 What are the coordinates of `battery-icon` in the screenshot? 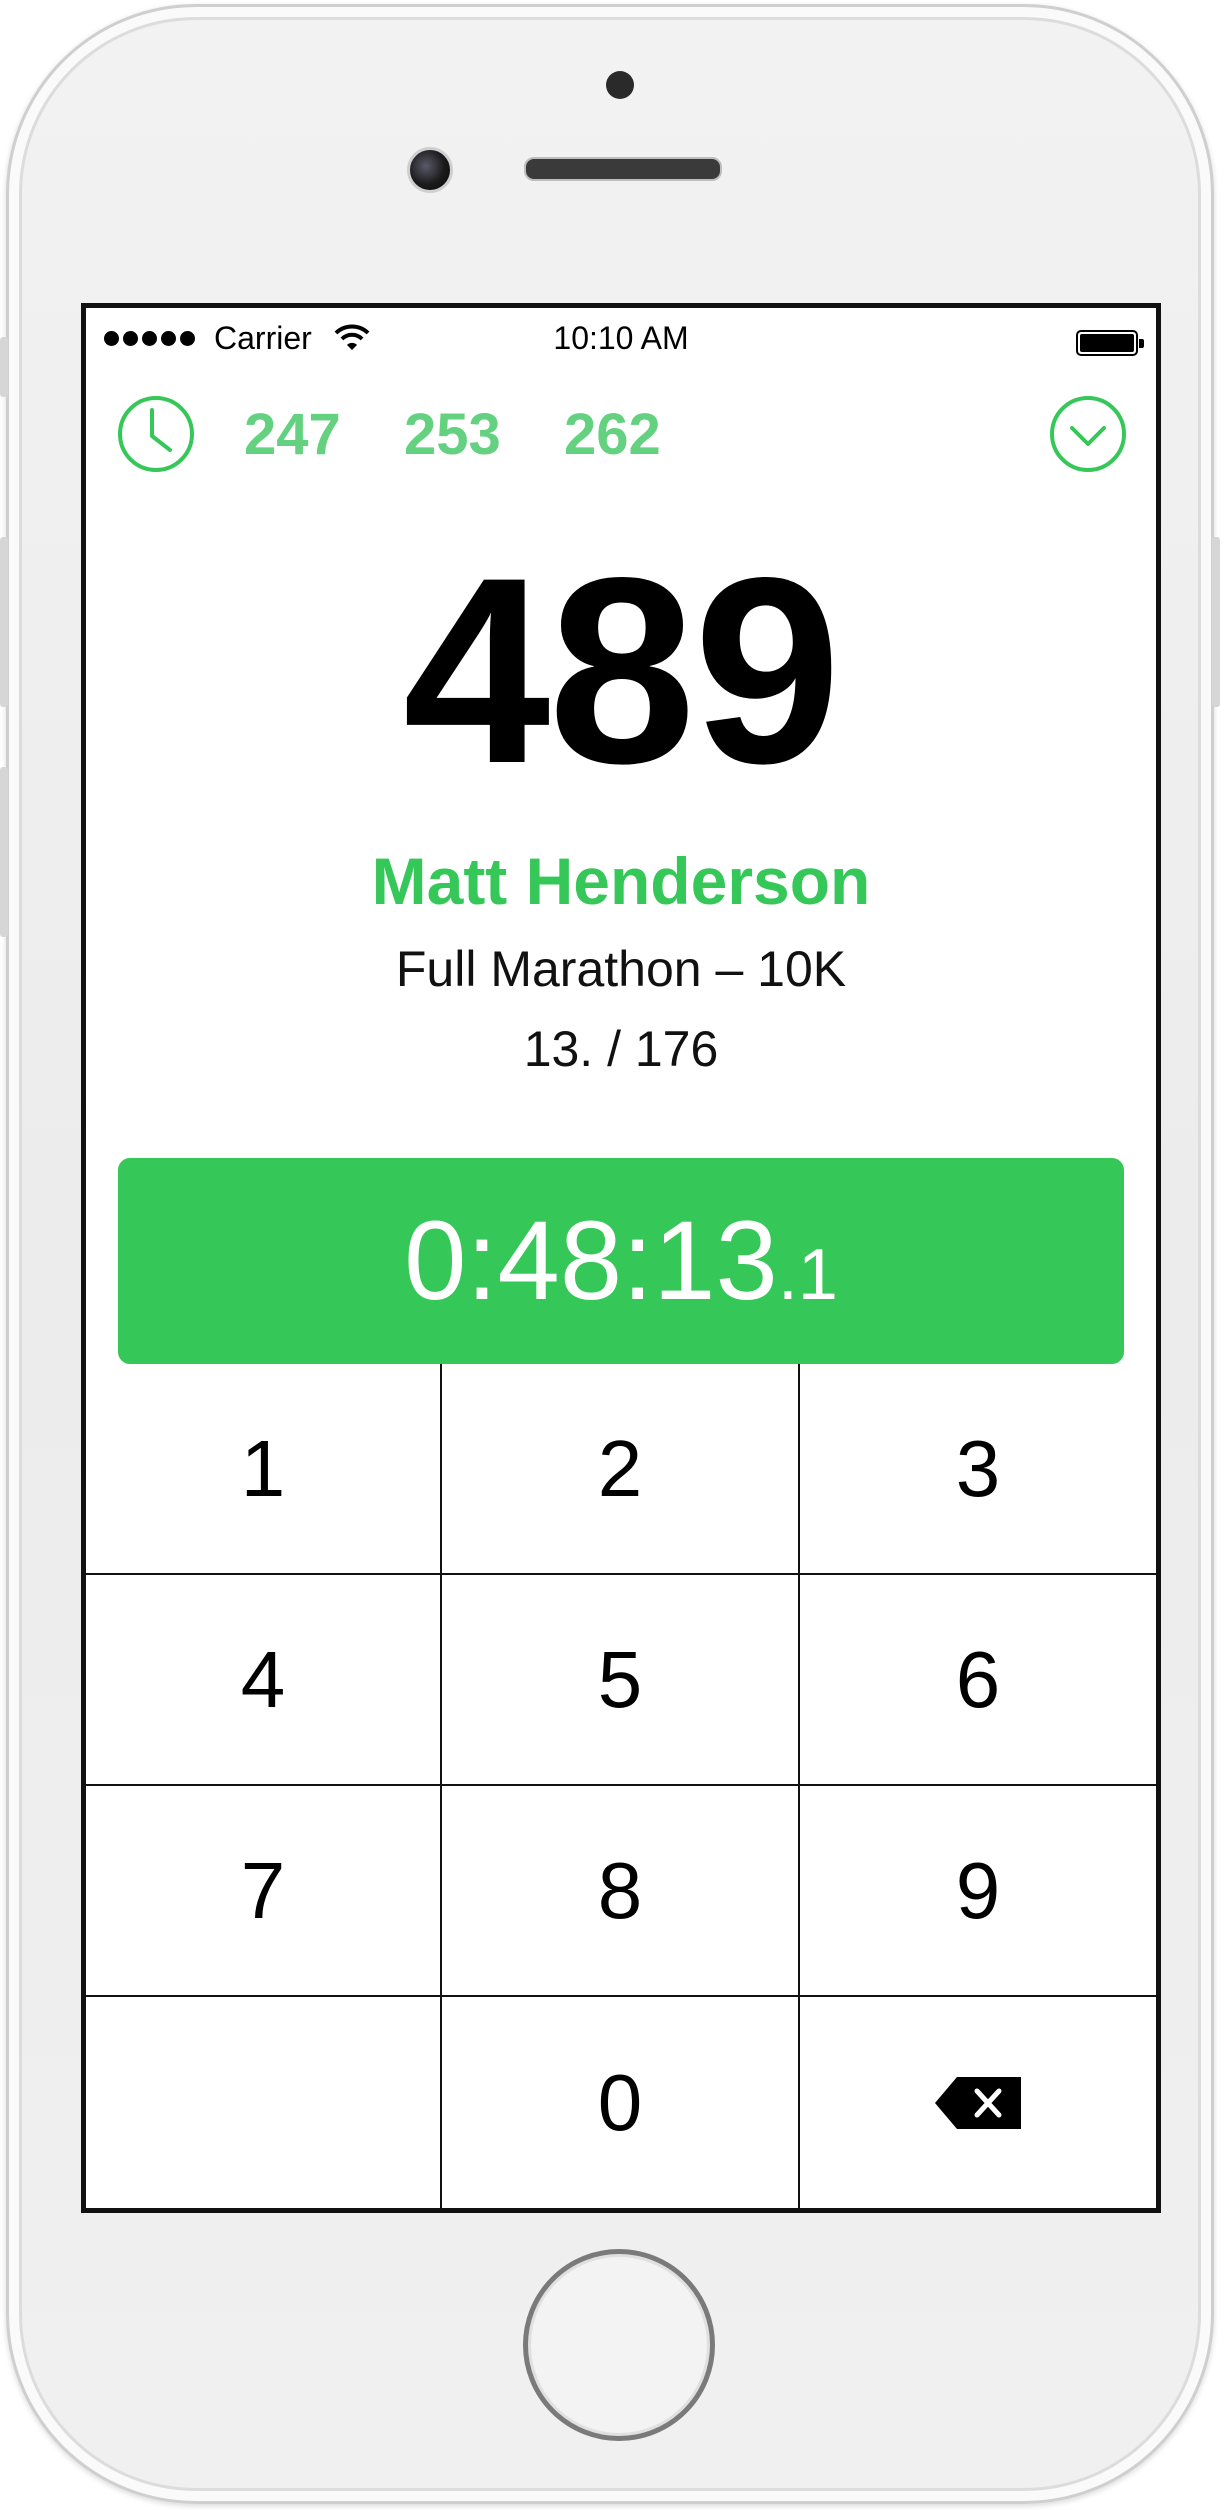 It's located at (1110, 343).